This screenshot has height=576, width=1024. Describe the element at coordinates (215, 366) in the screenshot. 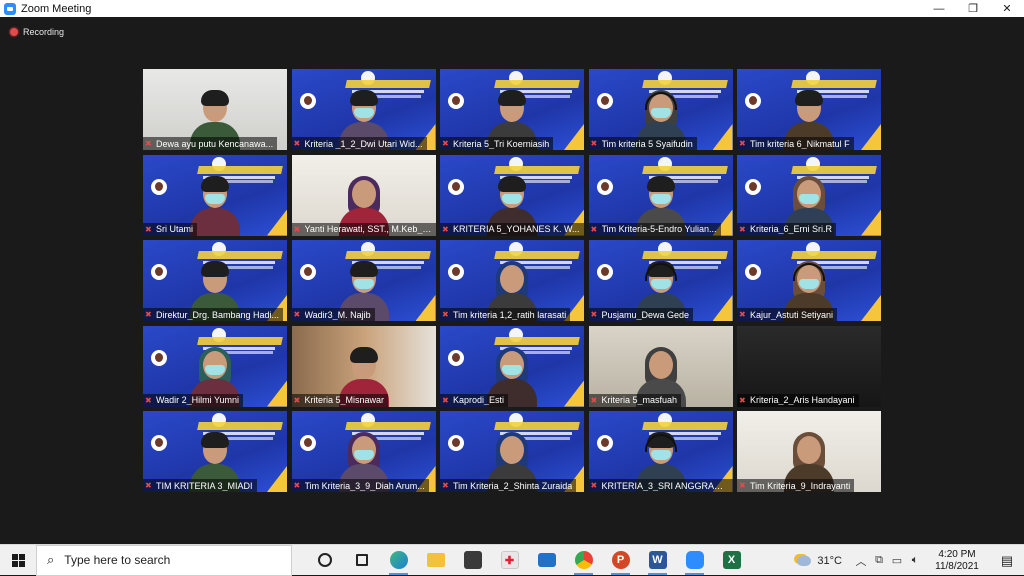

I see `participant-tile: ✖ Wadir 2_Hilmi Yumni` at that location.